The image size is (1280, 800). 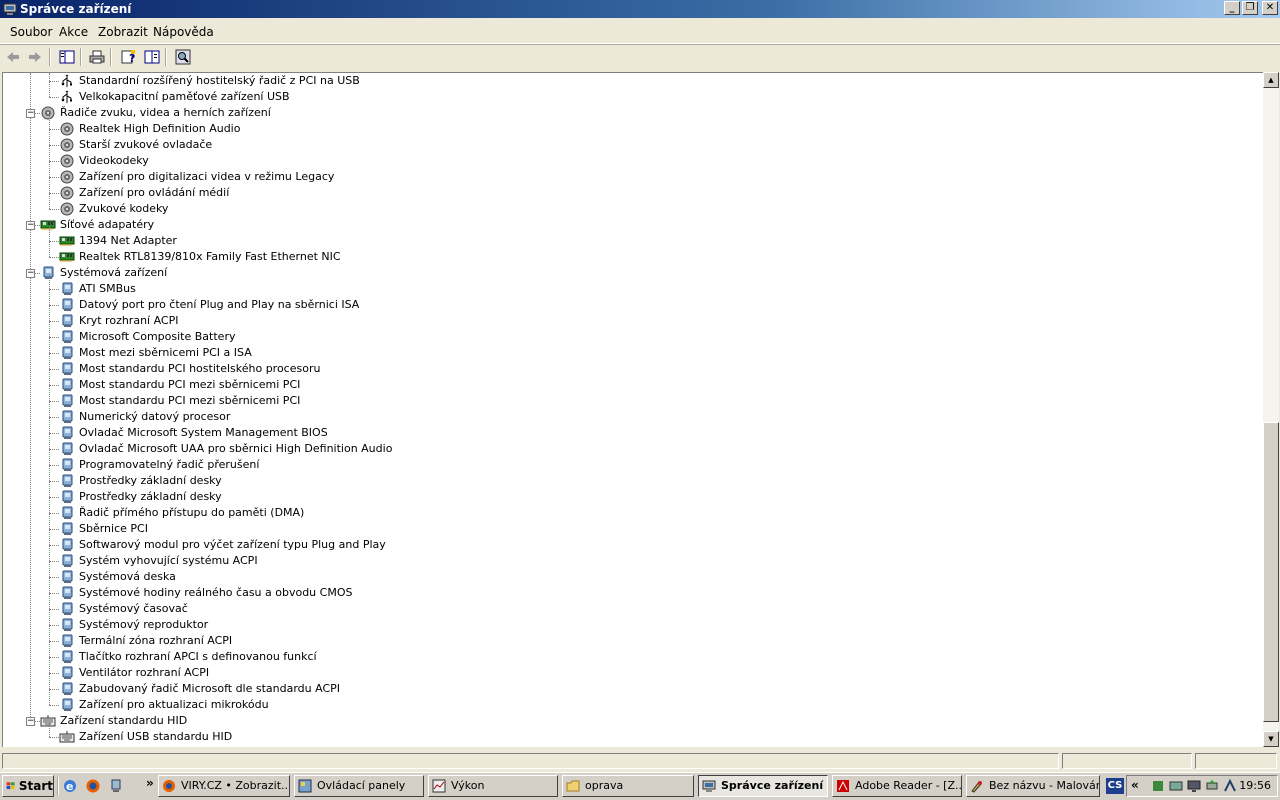 I want to click on arrow-right-icon, so click(x=35, y=57).